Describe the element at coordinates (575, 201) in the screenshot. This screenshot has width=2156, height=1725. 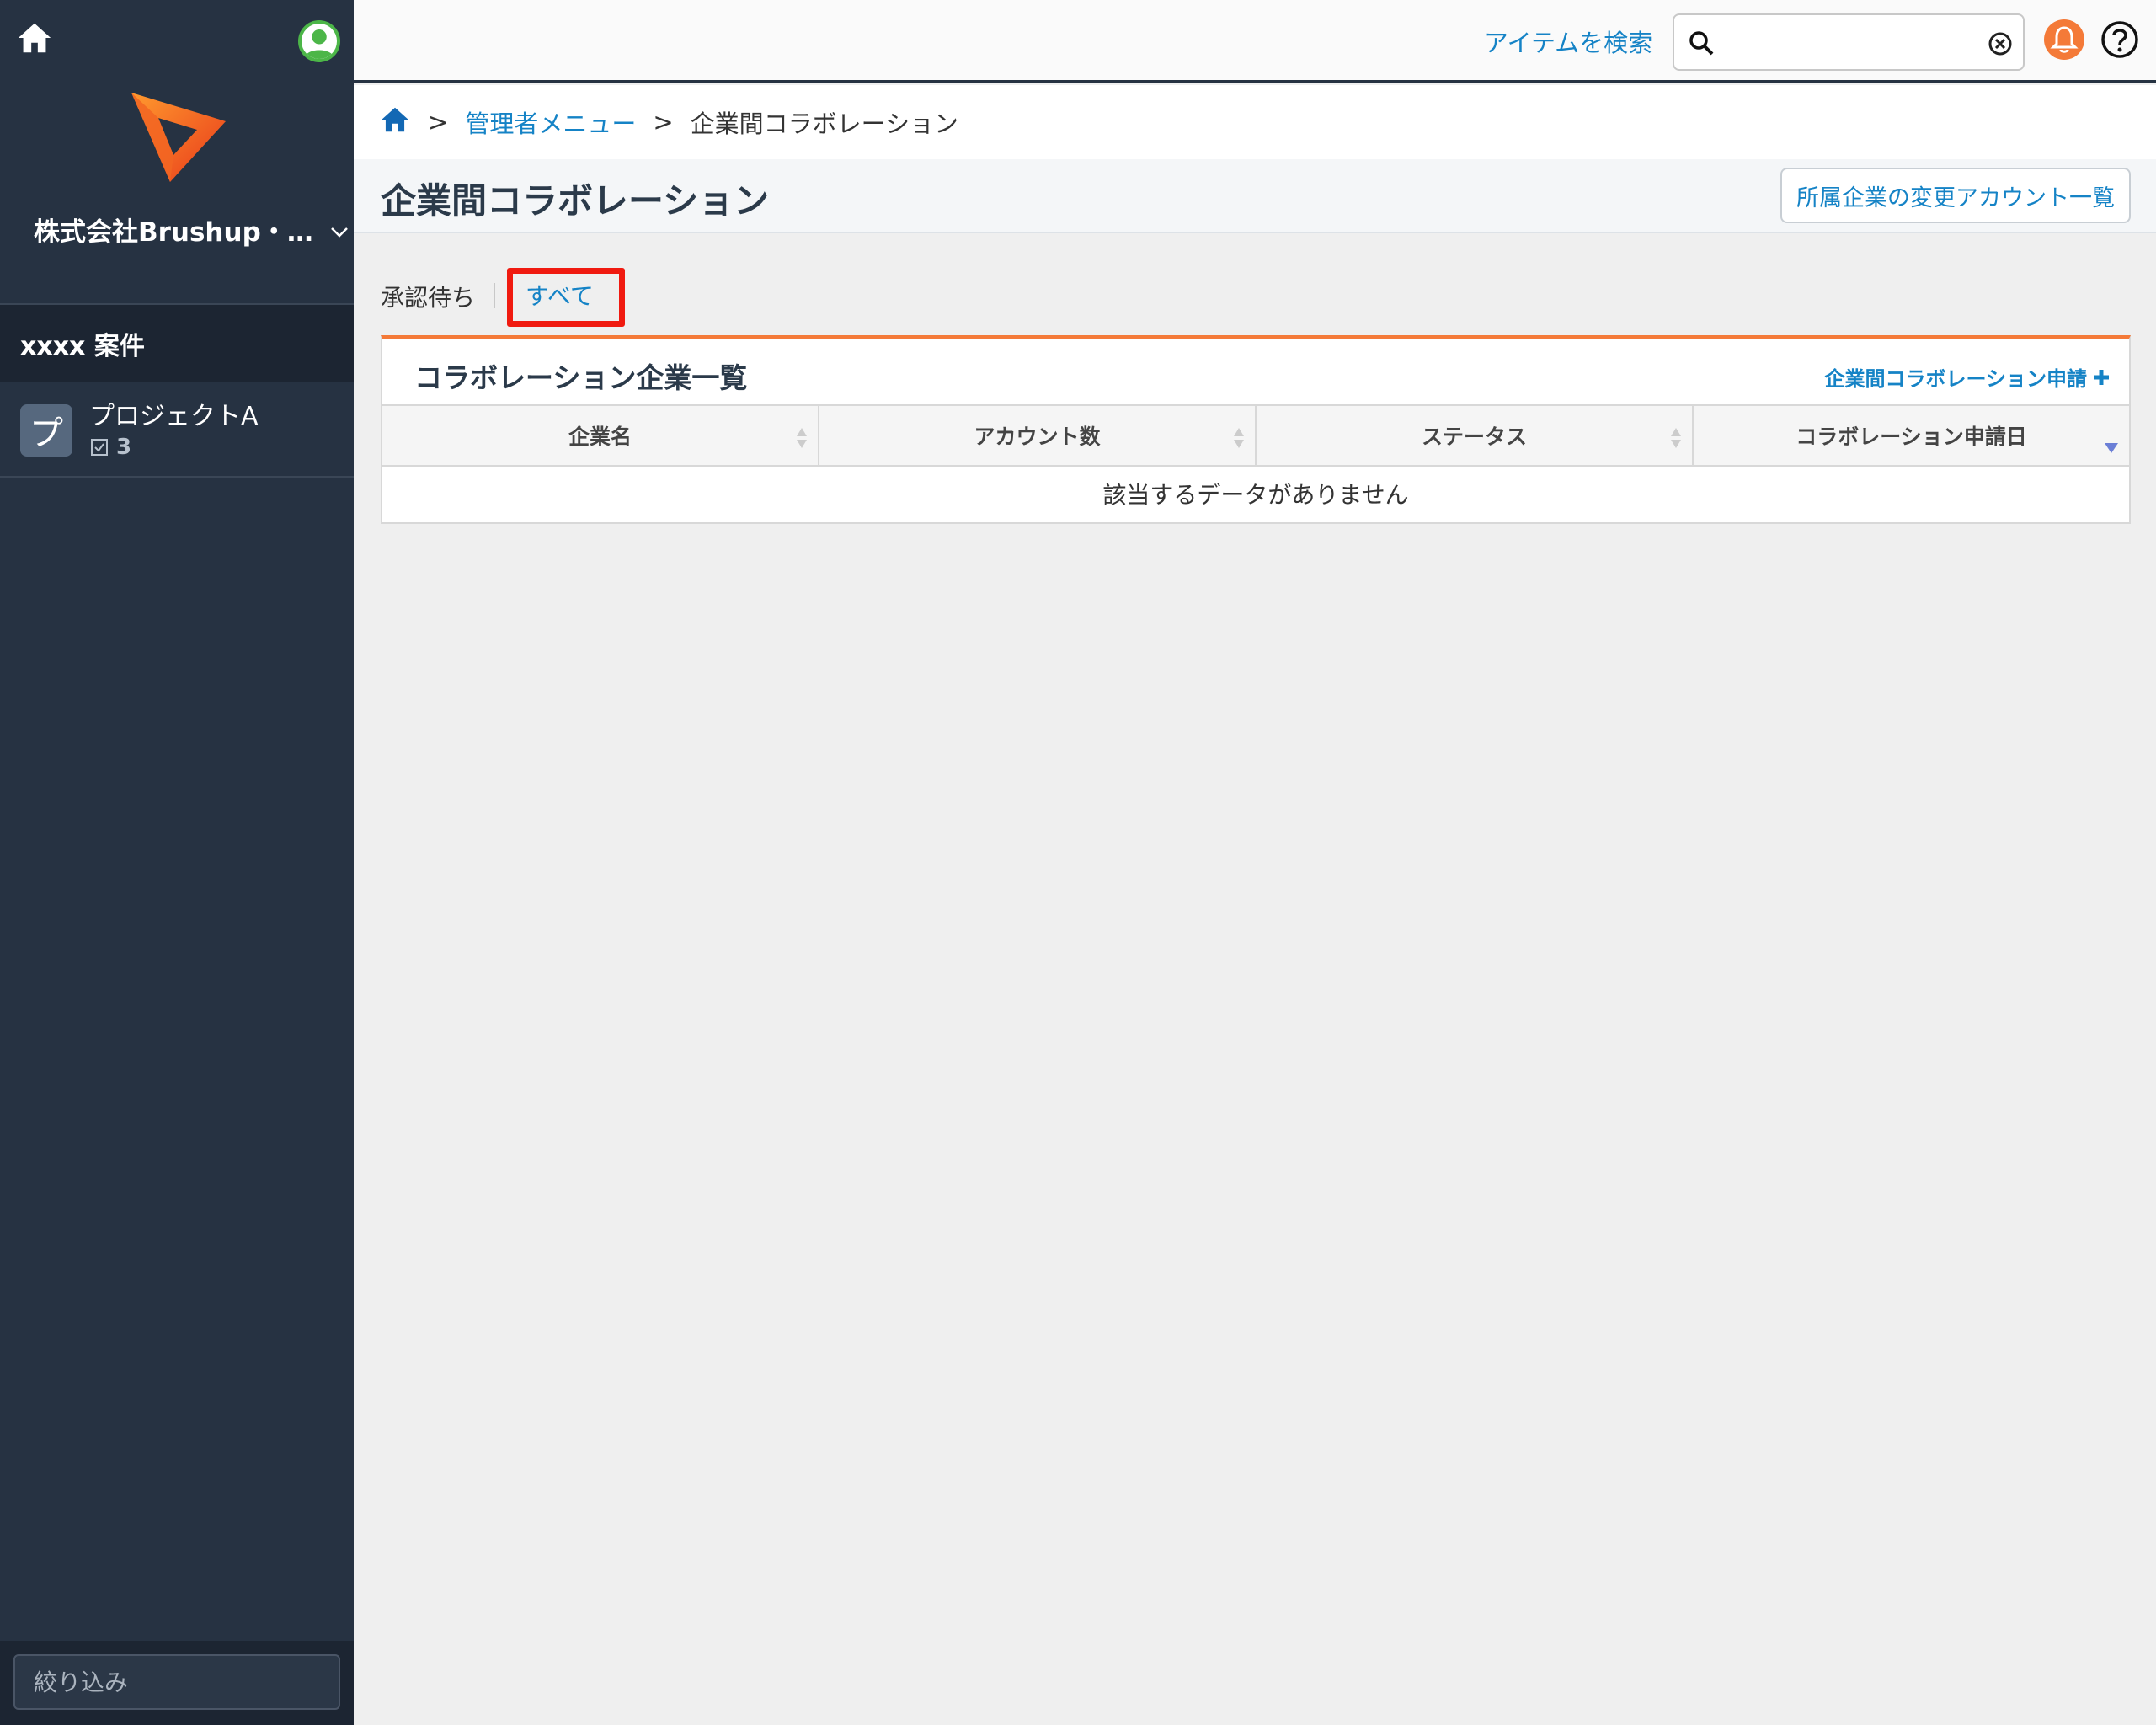
I see `page-title: 企業間コラボレーション` at that location.